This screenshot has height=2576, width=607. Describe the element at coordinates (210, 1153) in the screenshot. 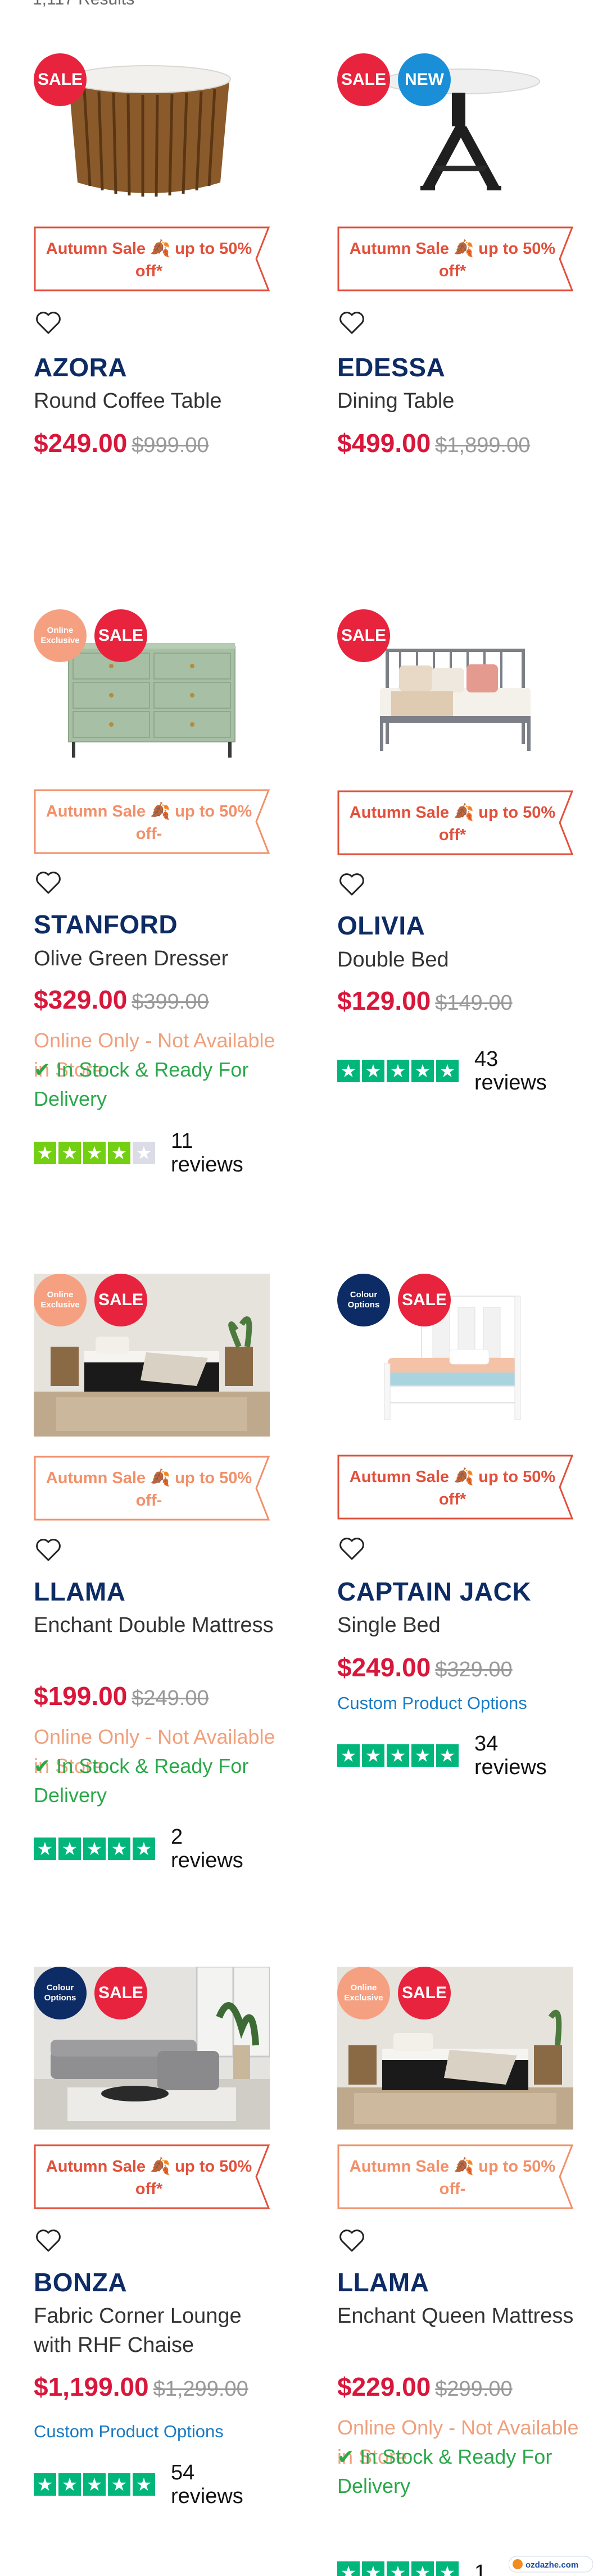

I see `review-count: 11 reviews` at that location.